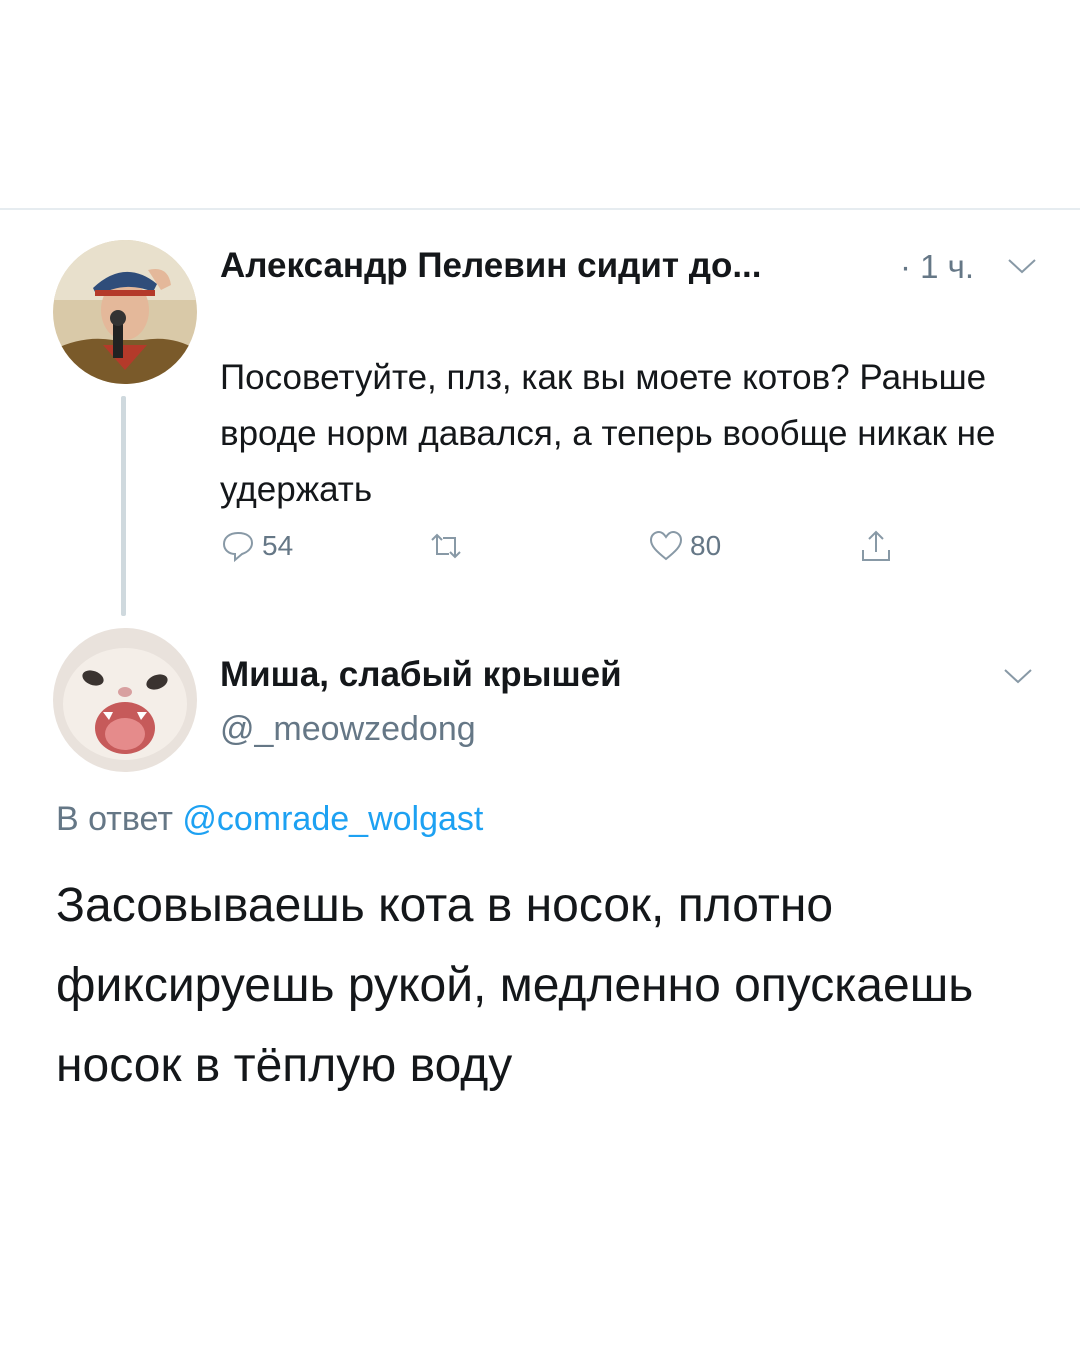  What do you see at coordinates (570, 548) in the screenshot?
I see `tweet-actions: 54 80` at bounding box center [570, 548].